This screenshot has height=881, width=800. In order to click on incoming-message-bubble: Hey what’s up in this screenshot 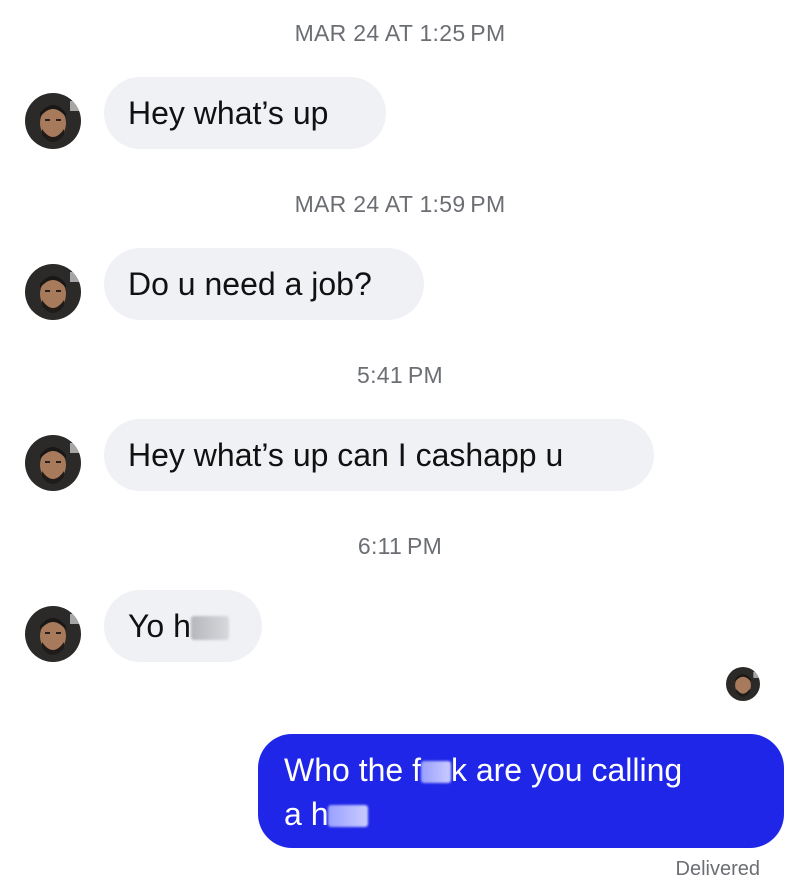, I will do `click(245, 113)`.